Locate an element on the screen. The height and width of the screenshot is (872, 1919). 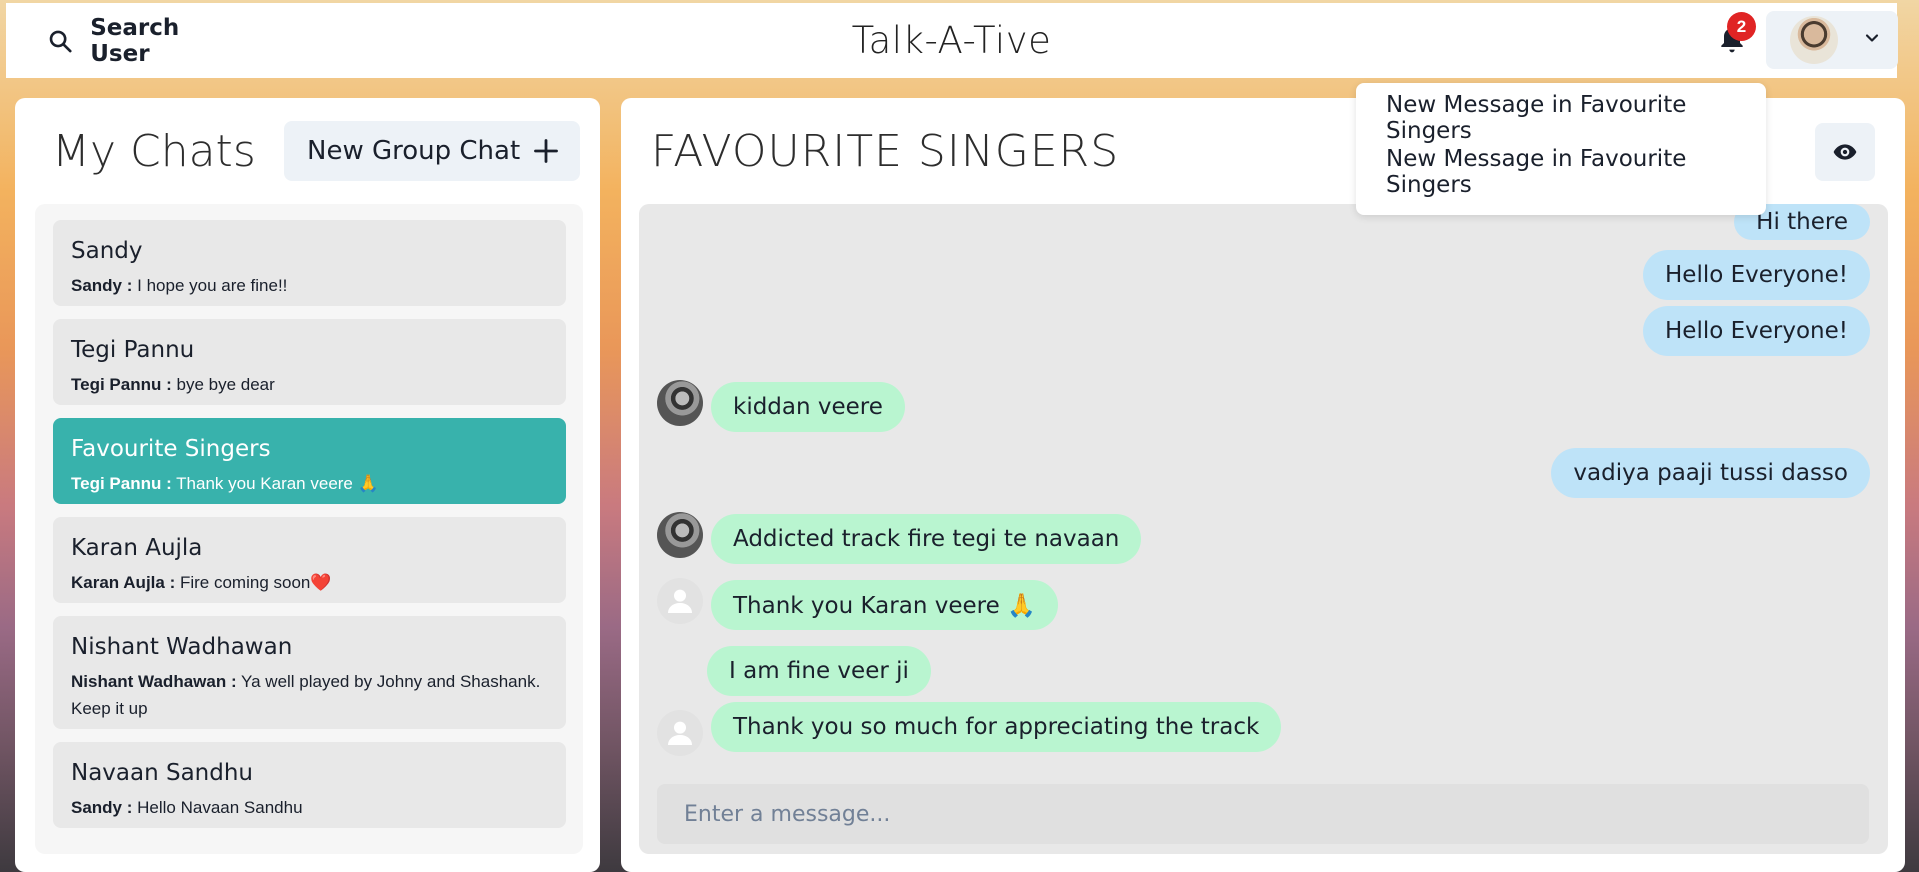
my-chats-title: My Chats is located at coordinates (154, 151).